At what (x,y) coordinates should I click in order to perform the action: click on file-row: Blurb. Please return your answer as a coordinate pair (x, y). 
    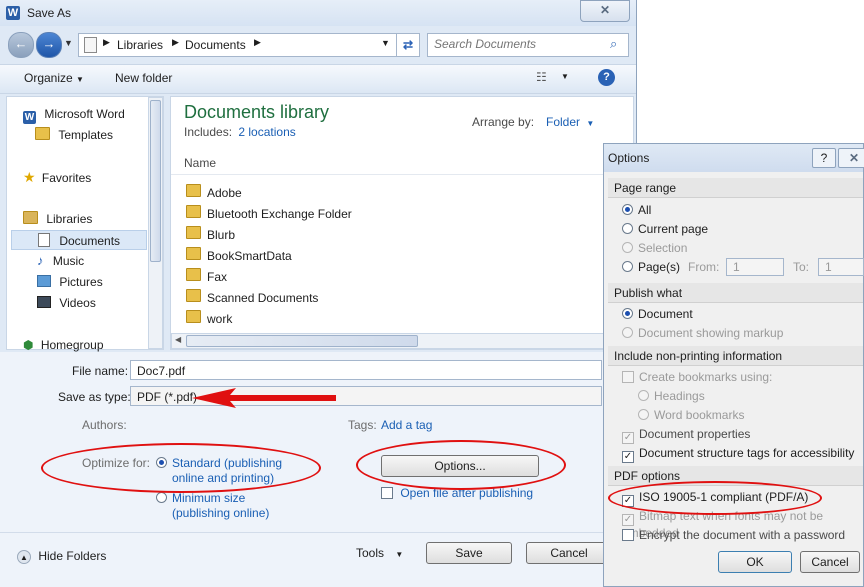
    Looking at the image, I should click on (210, 234).